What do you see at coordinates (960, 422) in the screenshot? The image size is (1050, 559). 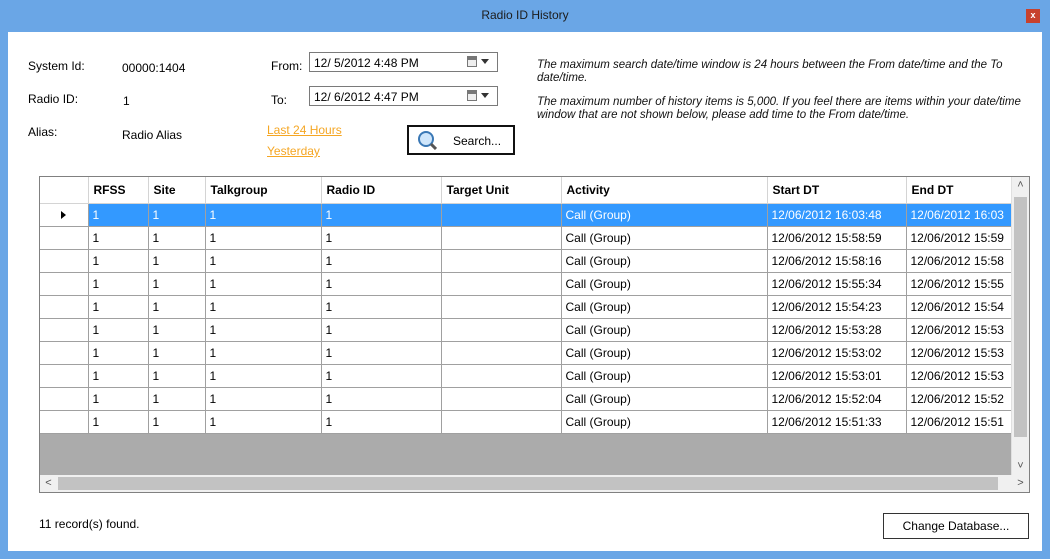 I see `cell-end-dt: 12/06/2012 15:51` at bounding box center [960, 422].